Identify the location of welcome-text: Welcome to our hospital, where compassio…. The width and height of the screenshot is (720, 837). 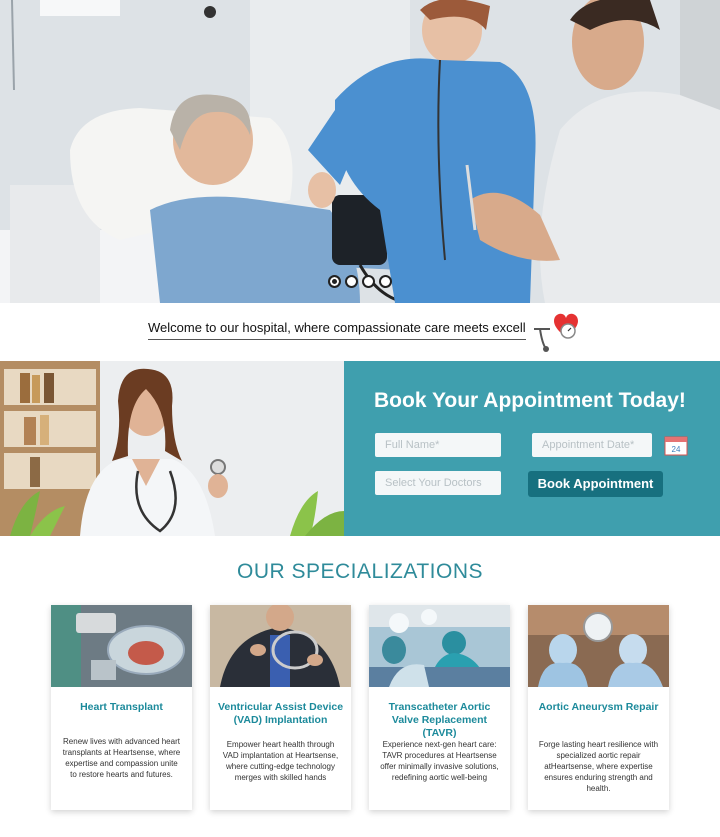
(337, 330).